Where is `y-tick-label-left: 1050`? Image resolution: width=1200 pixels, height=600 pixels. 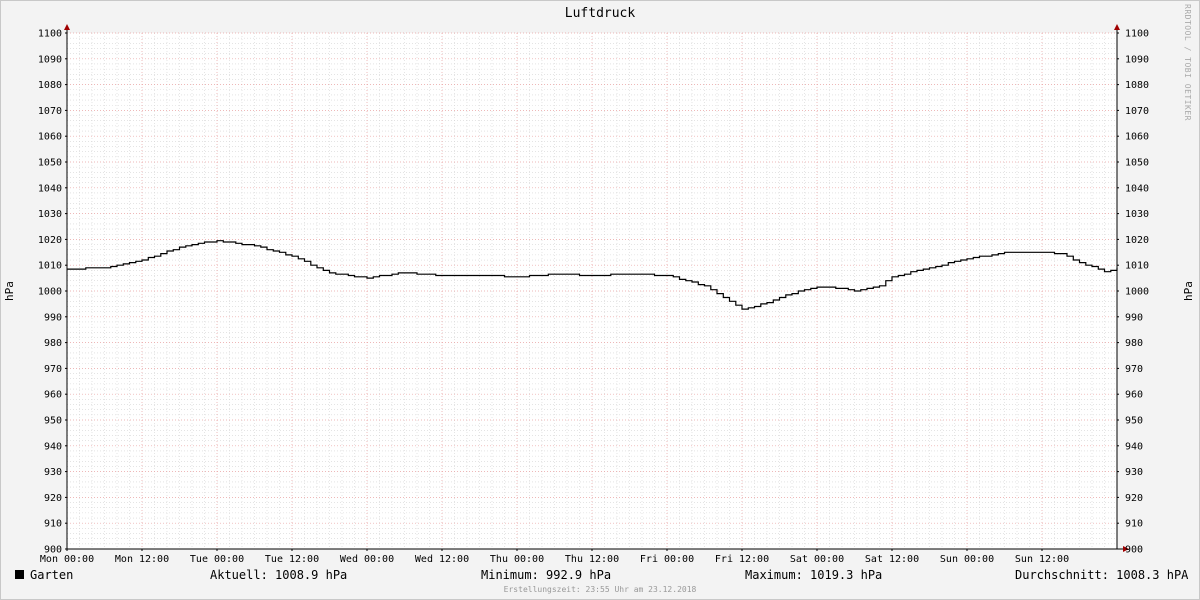
y-tick-label-left: 1050 is located at coordinates (50, 163).